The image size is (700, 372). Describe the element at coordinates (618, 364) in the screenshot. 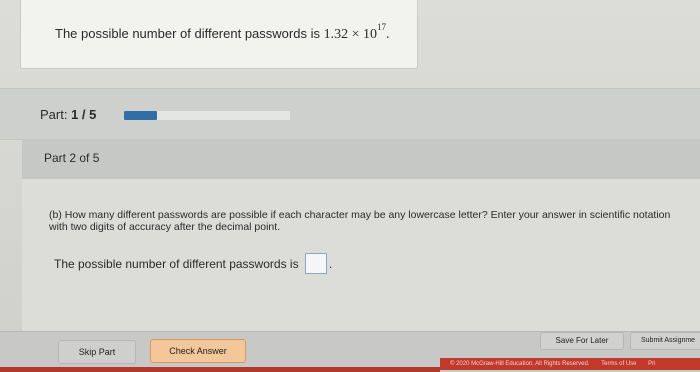

I see `terms-of-use-link: Terms of Use` at that location.